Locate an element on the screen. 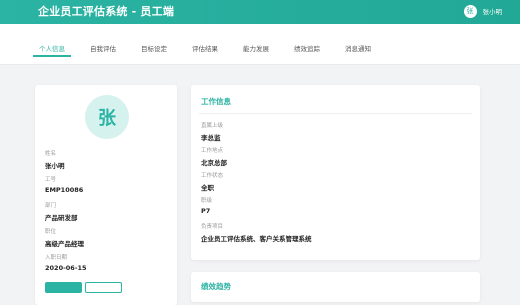 Image resolution: width=520 pixels, height=305 pixels. top-header: 企业员工评估系统 - 员工端 张 张小明 is located at coordinates (260, 12).